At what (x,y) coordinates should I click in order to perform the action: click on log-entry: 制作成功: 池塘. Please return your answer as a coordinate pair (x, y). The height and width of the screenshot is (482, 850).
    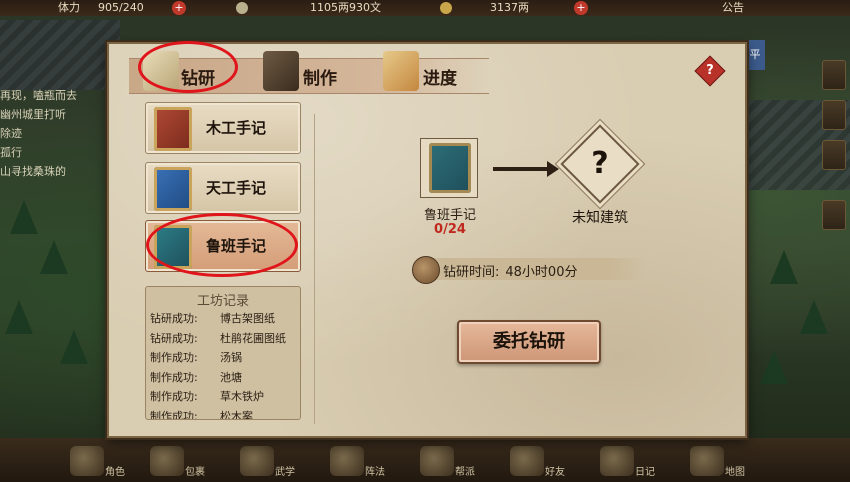
    Looking at the image, I should click on (223, 378).